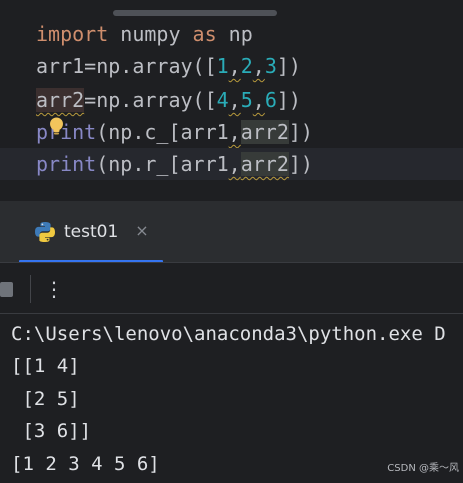 Image resolution: width=463 pixels, height=483 pixels. I want to click on code-line-1: import numpy as np, so click(231, 34).